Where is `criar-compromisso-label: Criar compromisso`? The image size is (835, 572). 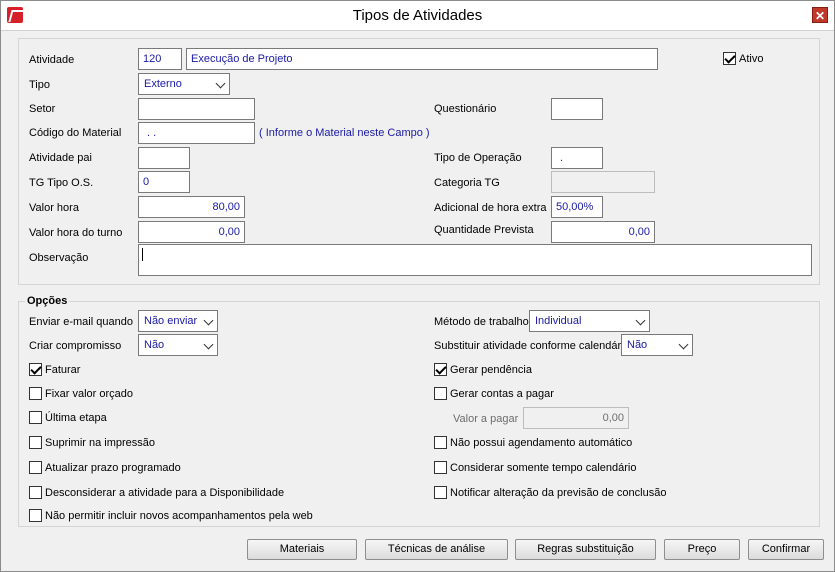 criar-compromisso-label: Criar compromisso is located at coordinates (75, 346).